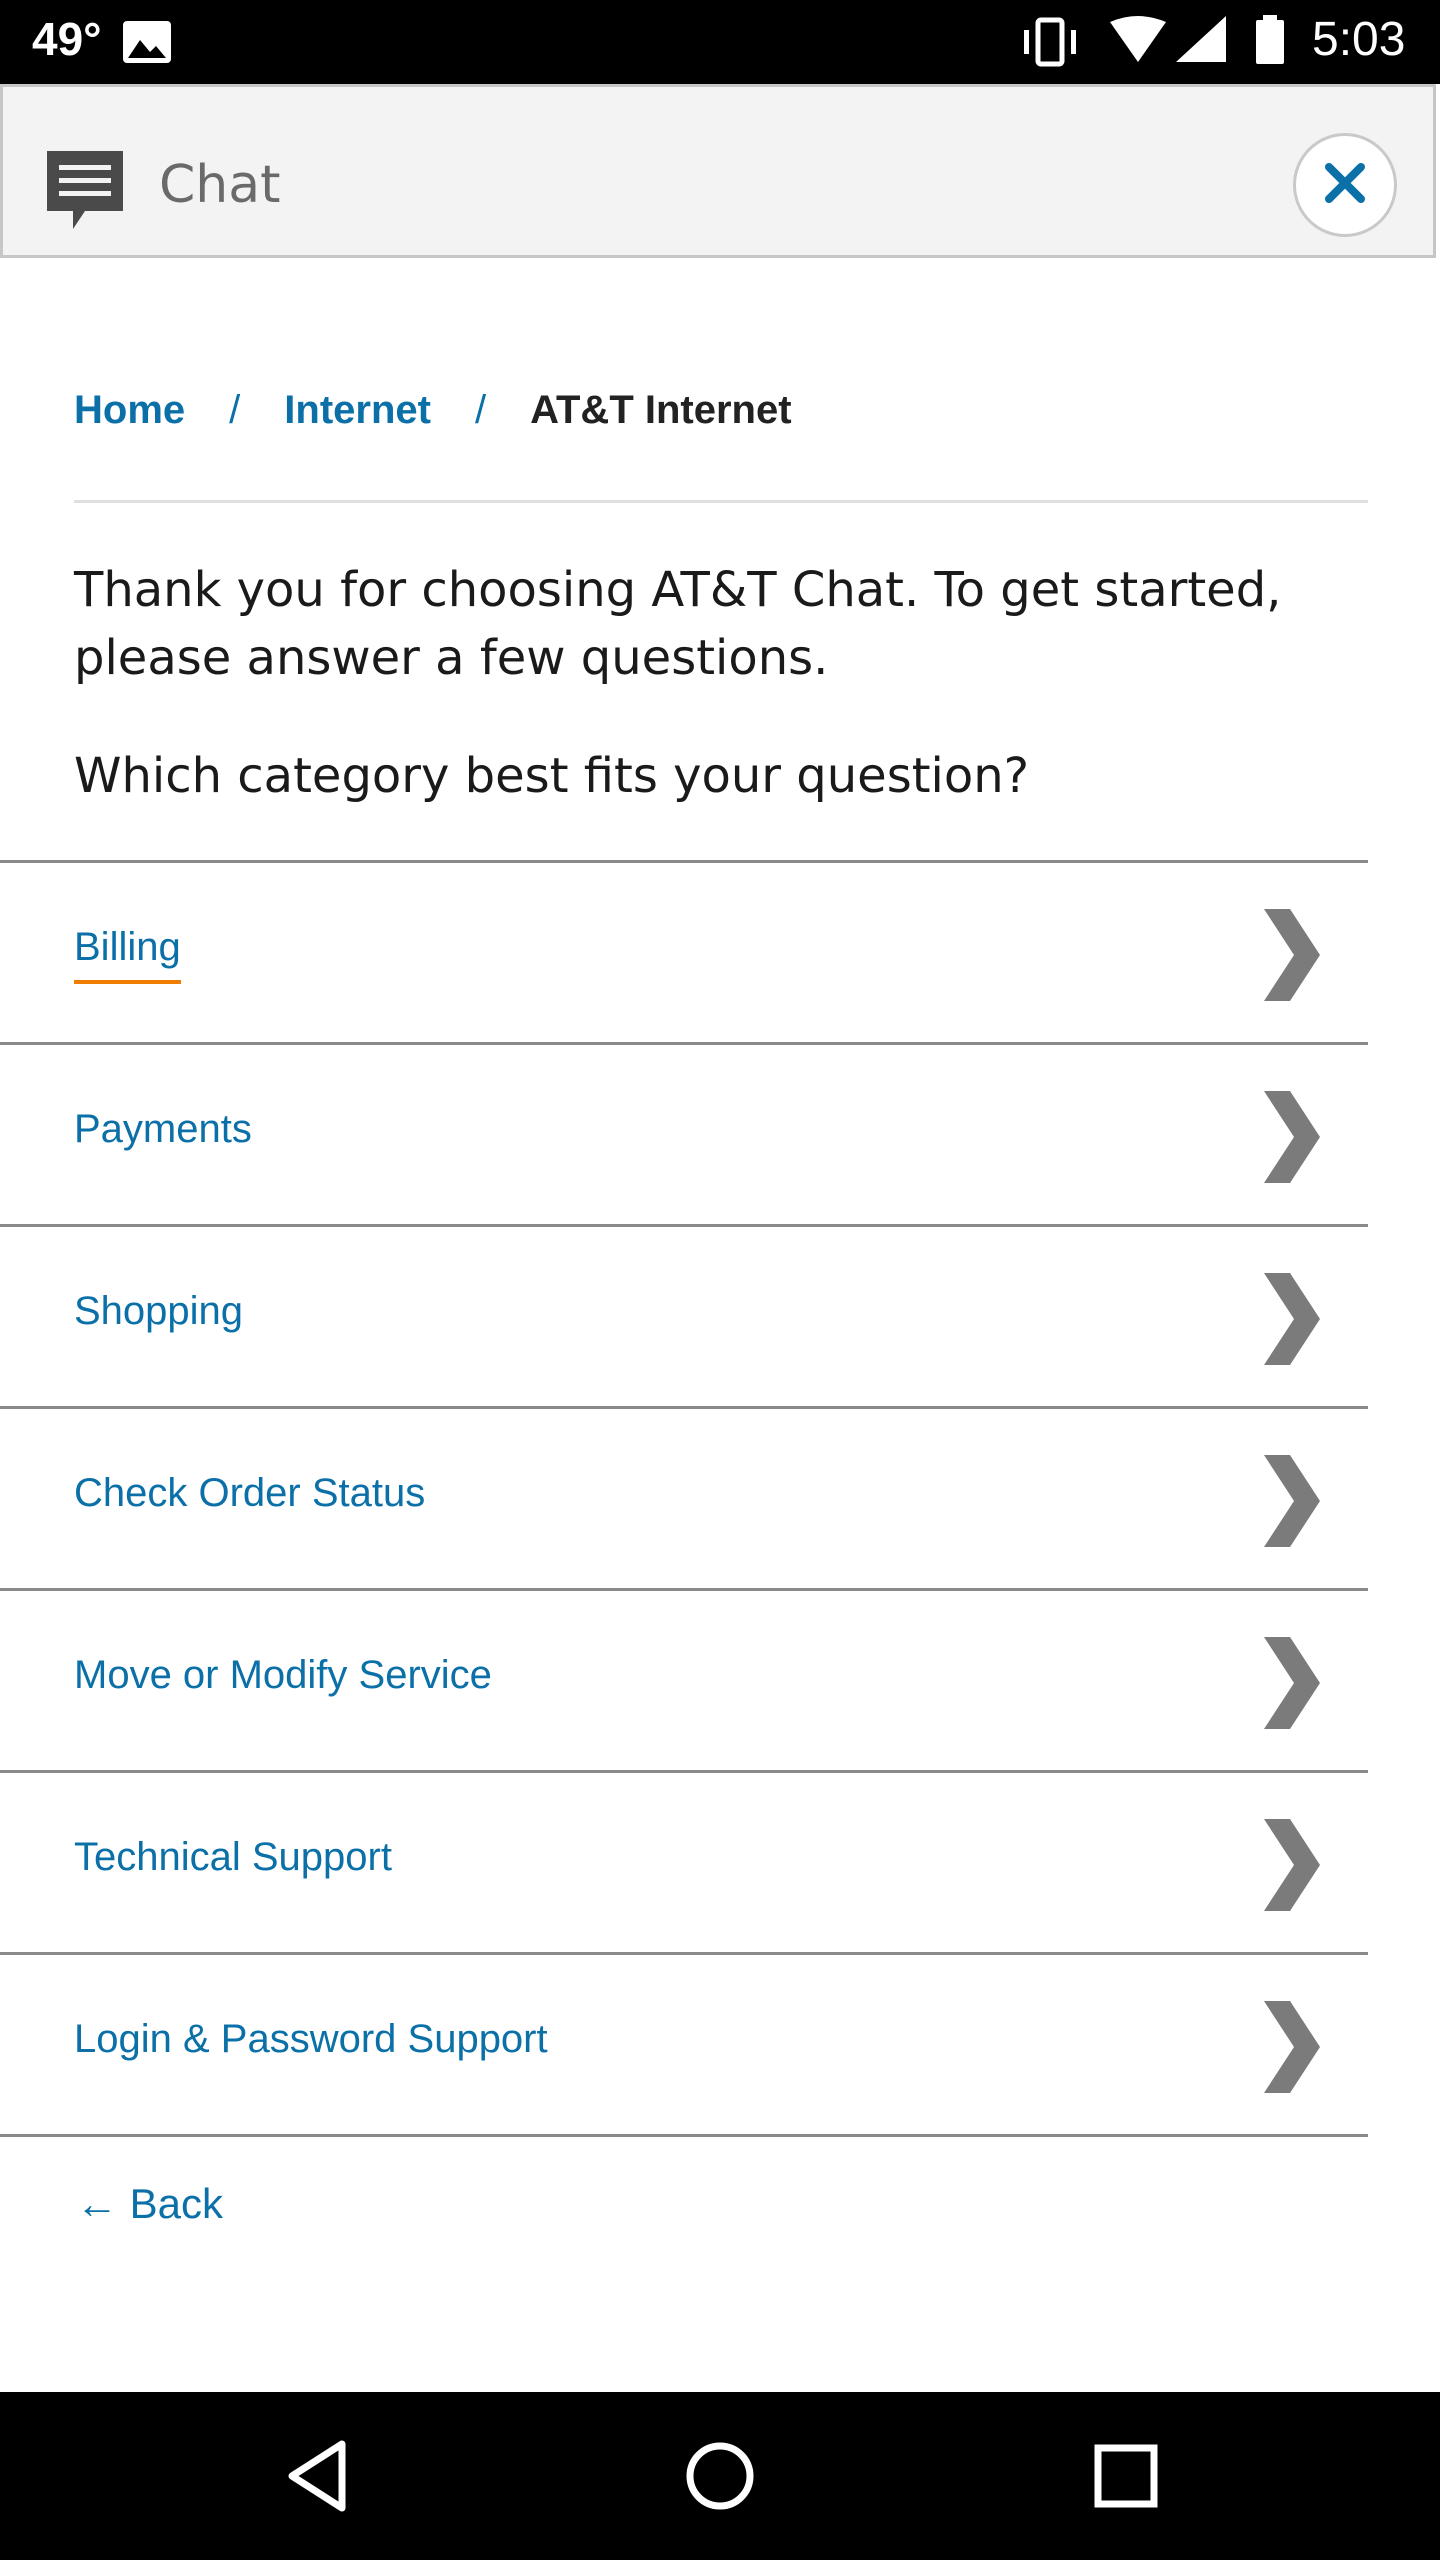 Image resolution: width=1440 pixels, height=2560 pixels. What do you see at coordinates (661, 409) in the screenshot?
I see `breadcrumb-current: AT&T Internet` at bounding box center [661, 409].